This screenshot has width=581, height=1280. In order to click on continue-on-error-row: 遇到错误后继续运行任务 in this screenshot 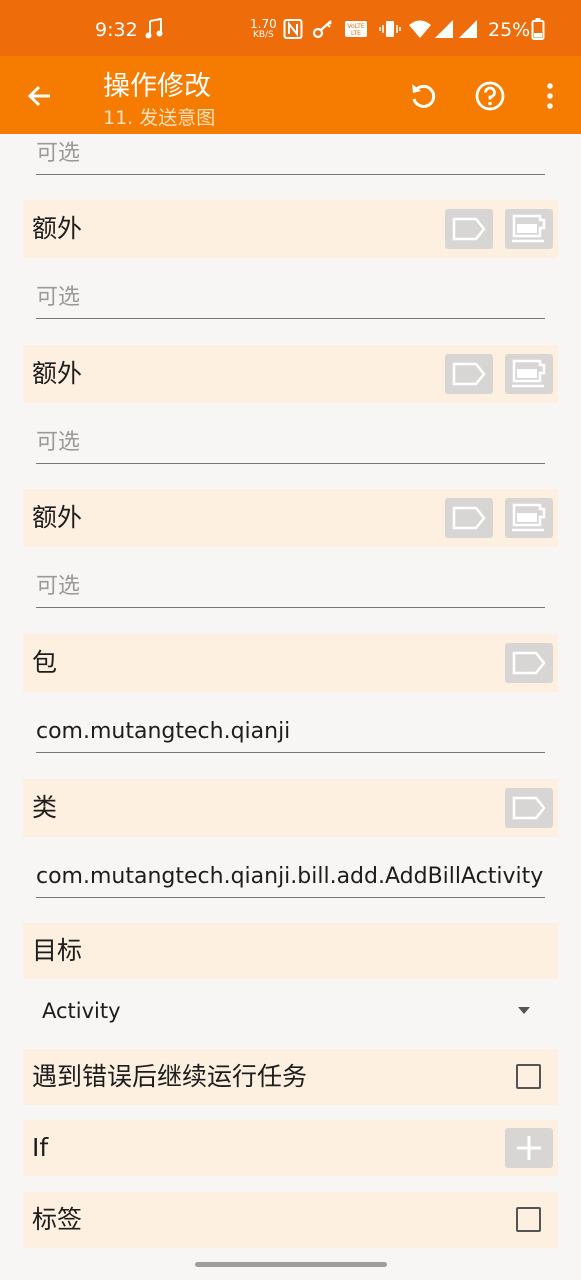, I will do `click(290, 1077)`.